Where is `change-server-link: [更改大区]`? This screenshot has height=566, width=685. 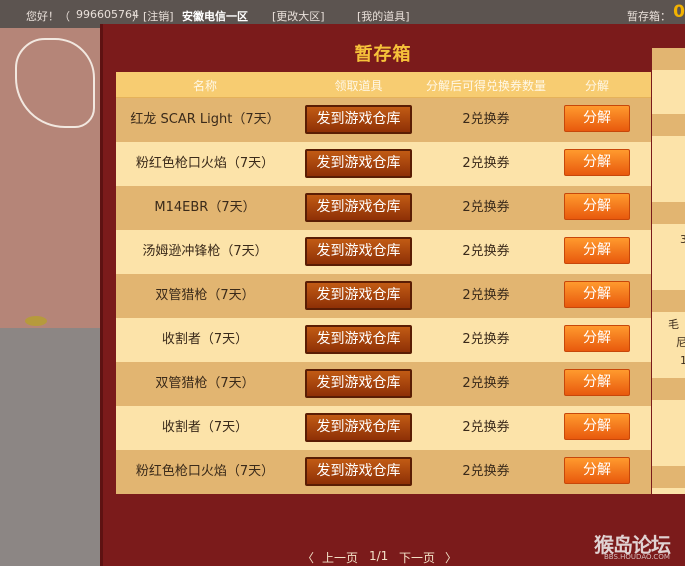
change-server-link: [更改大区] is located at coordinates (298, 16).